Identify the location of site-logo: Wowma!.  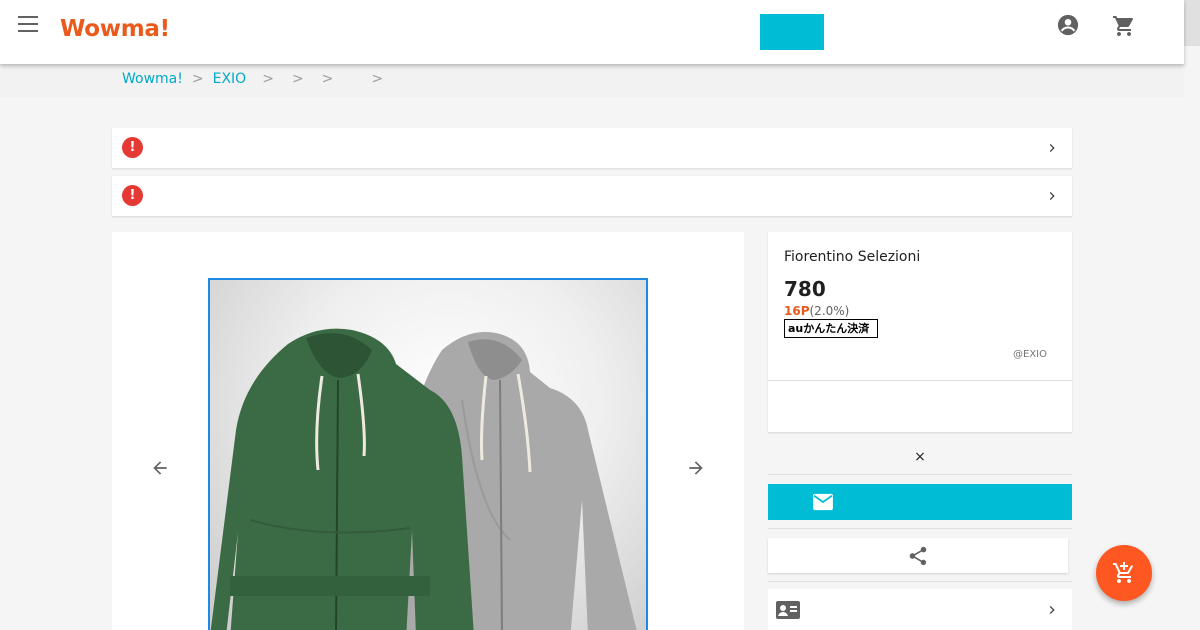
(115, 29).